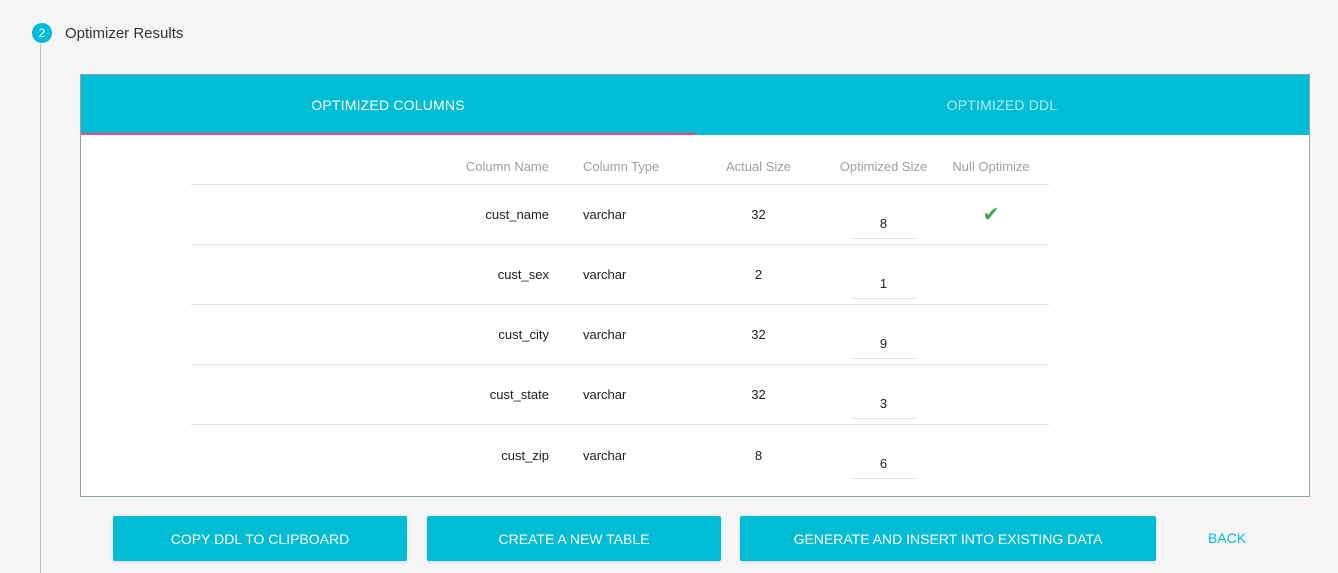  What do you see at coordinates (507, 166) in the screenshot?
I see `header-column-name: Column Name` at bounding box center [507, 166].